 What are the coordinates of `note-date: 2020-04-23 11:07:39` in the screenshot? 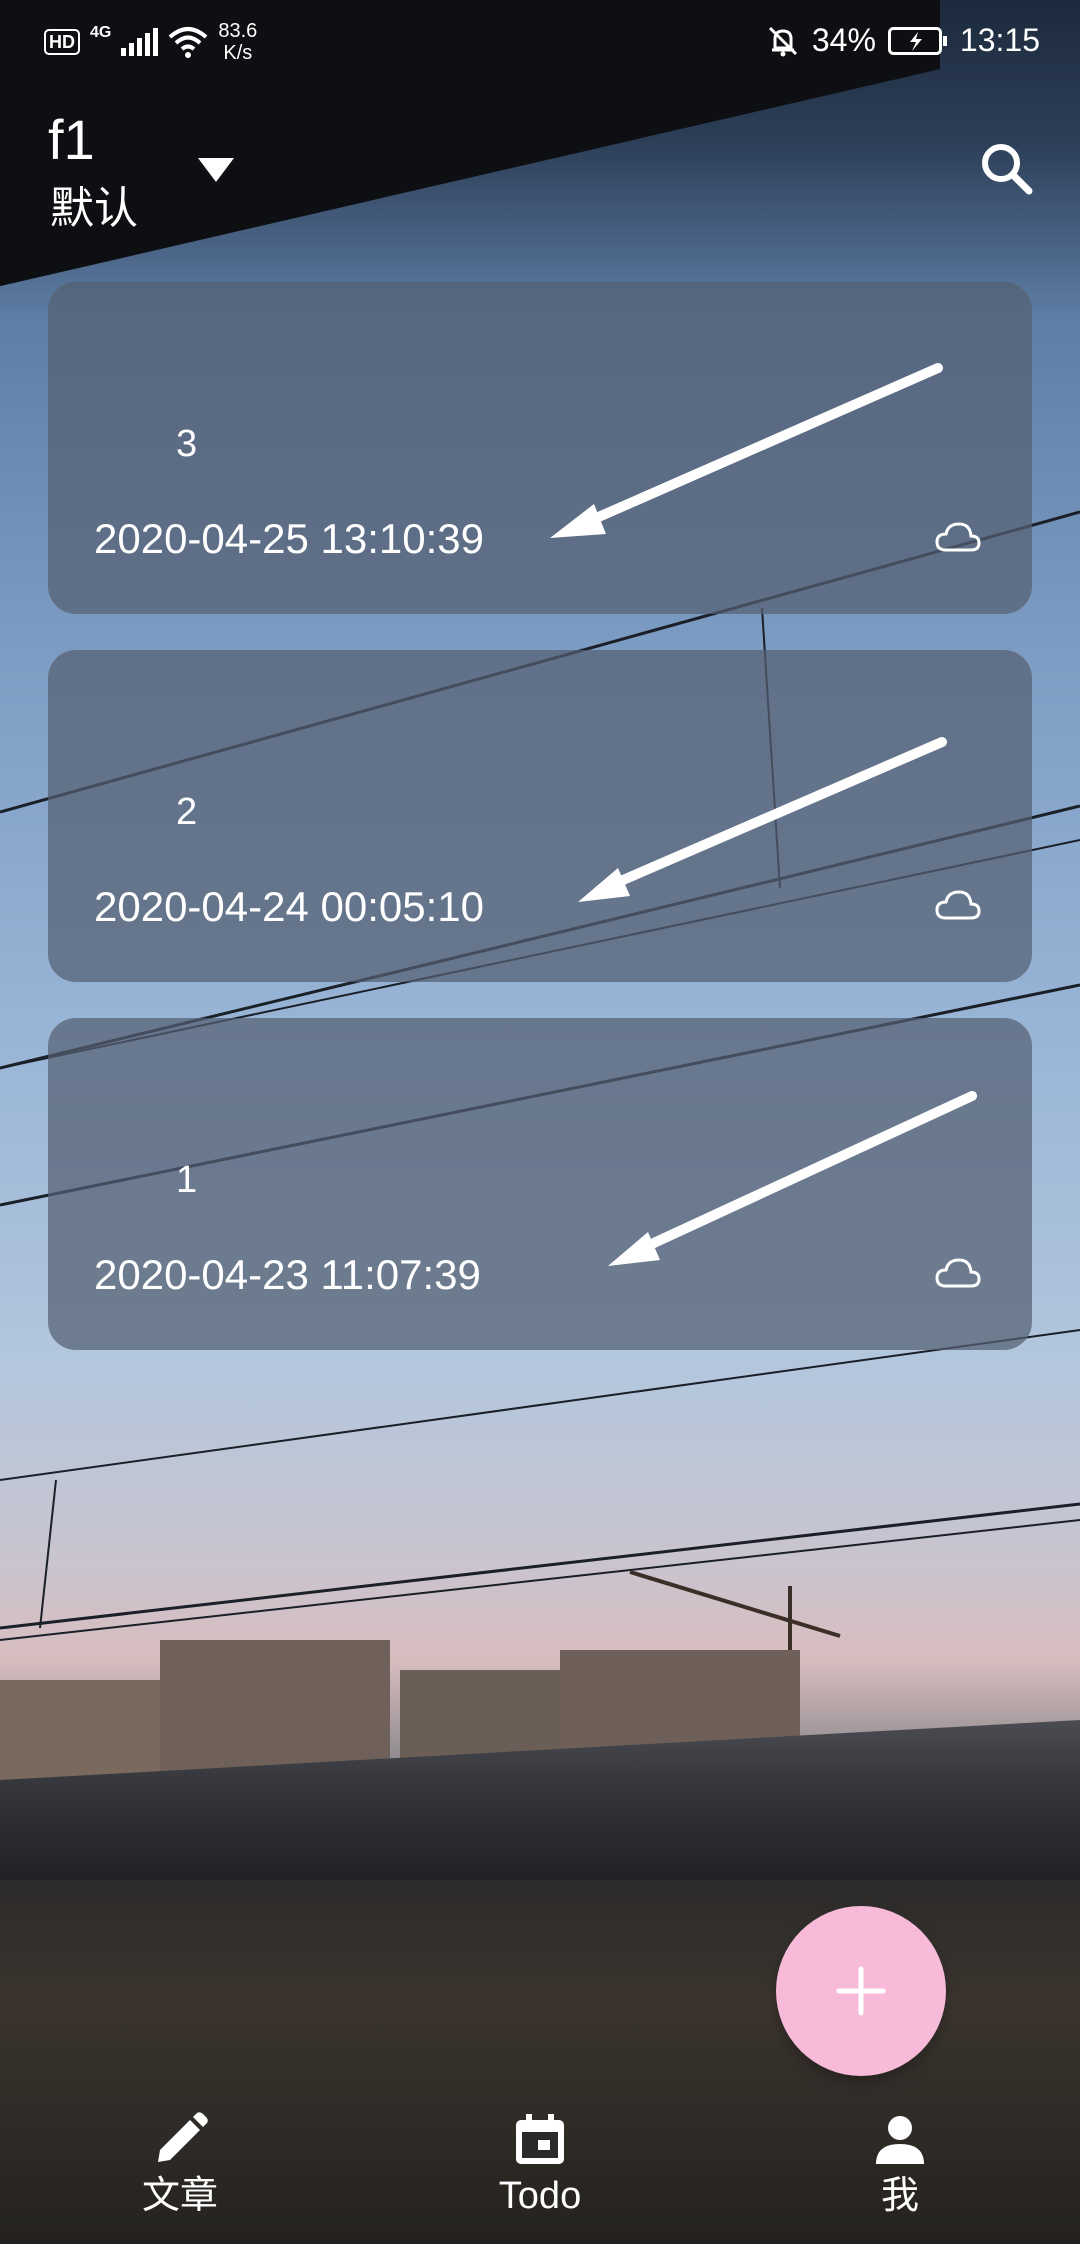 It's located at (287, 1274).